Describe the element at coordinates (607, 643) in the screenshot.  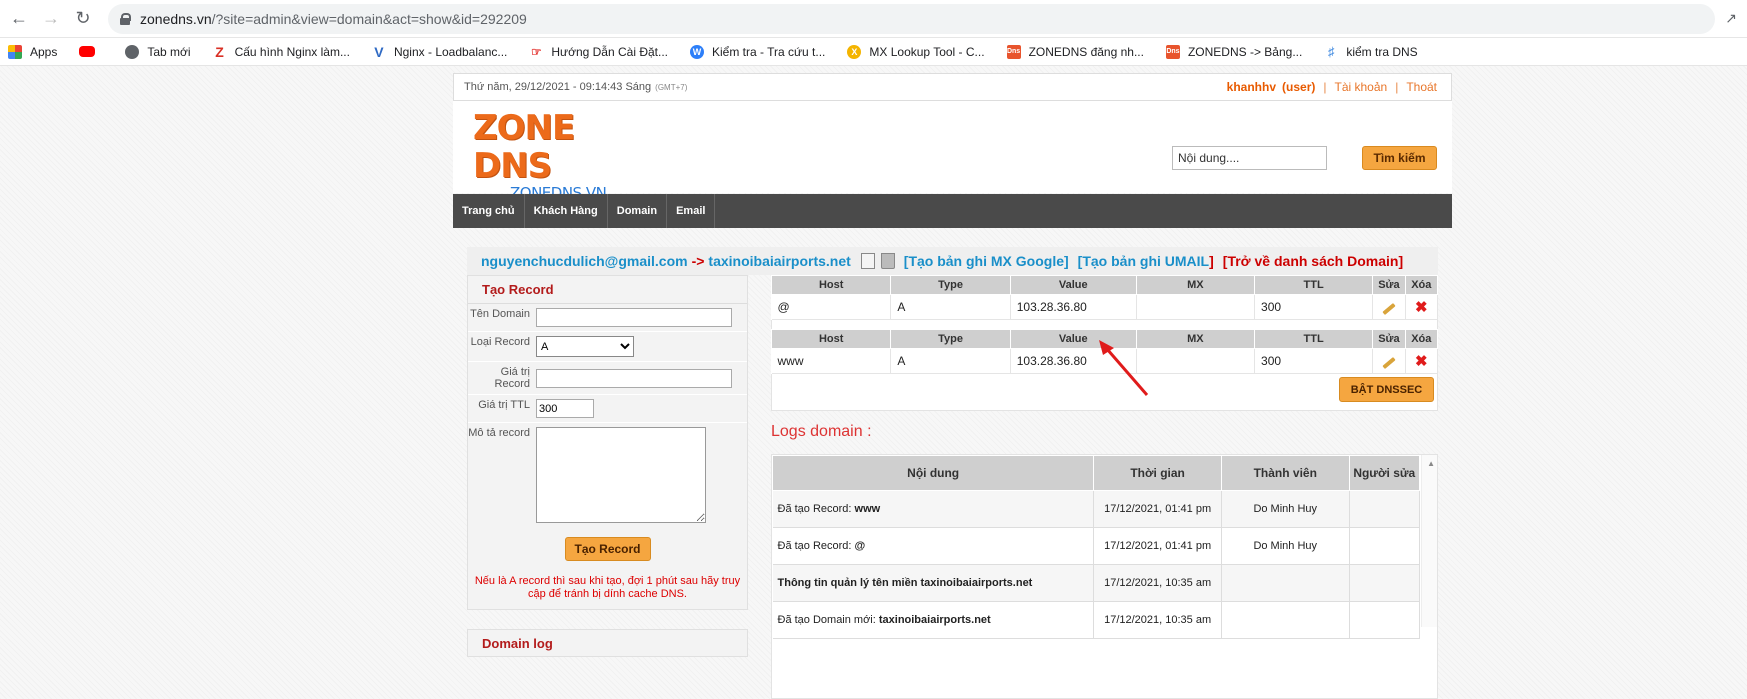
I see `domain-log-panel-title: Domain log` at that location.